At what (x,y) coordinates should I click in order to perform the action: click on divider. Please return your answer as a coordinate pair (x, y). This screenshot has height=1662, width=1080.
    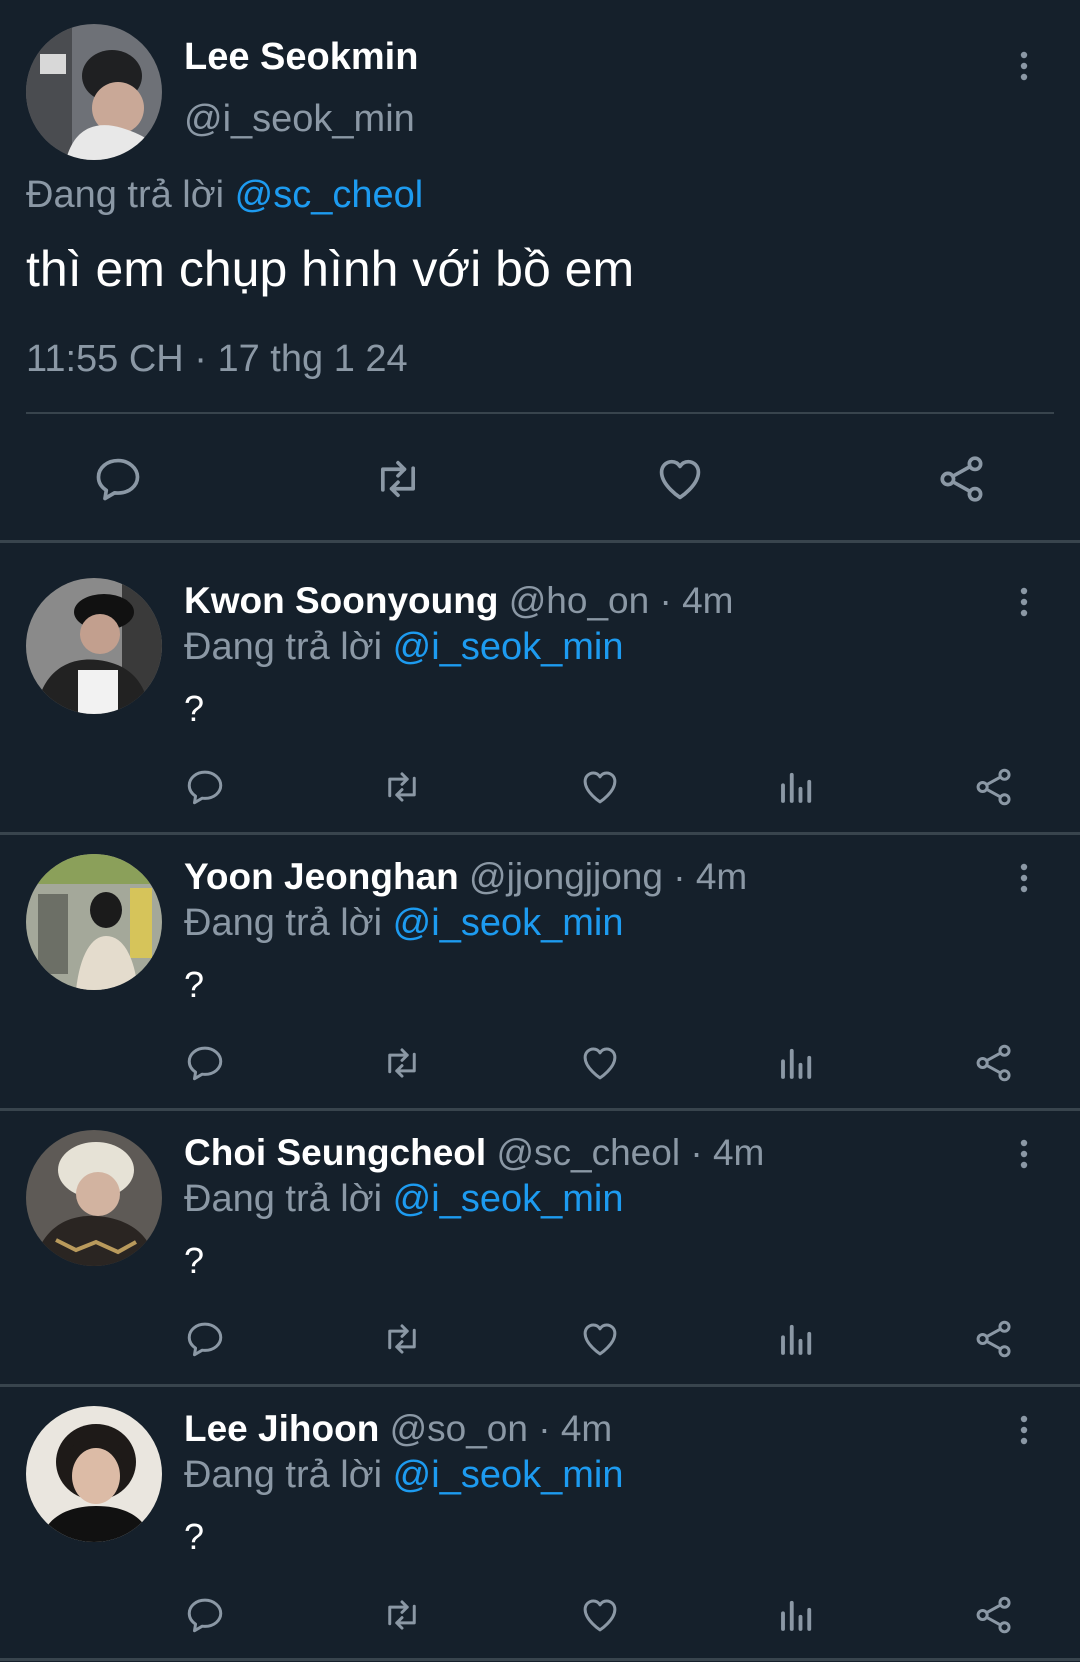
    Looking at the image, I should click on (540, 413).